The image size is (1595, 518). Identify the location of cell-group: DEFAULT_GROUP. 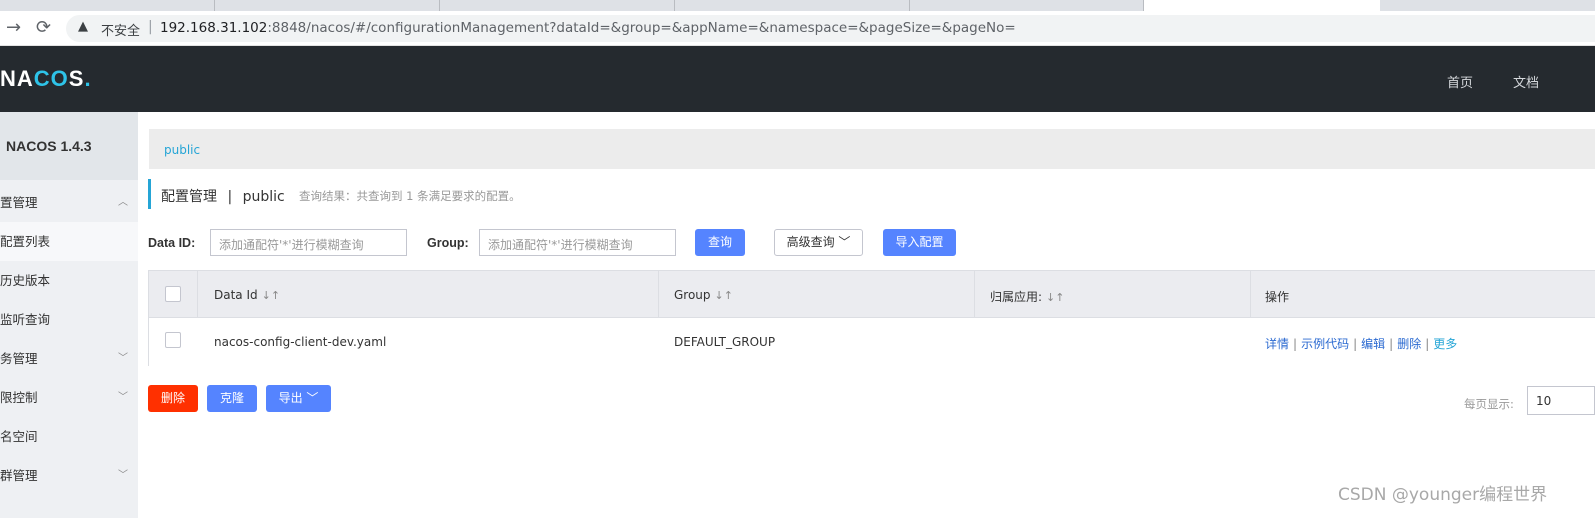
(725, 342).